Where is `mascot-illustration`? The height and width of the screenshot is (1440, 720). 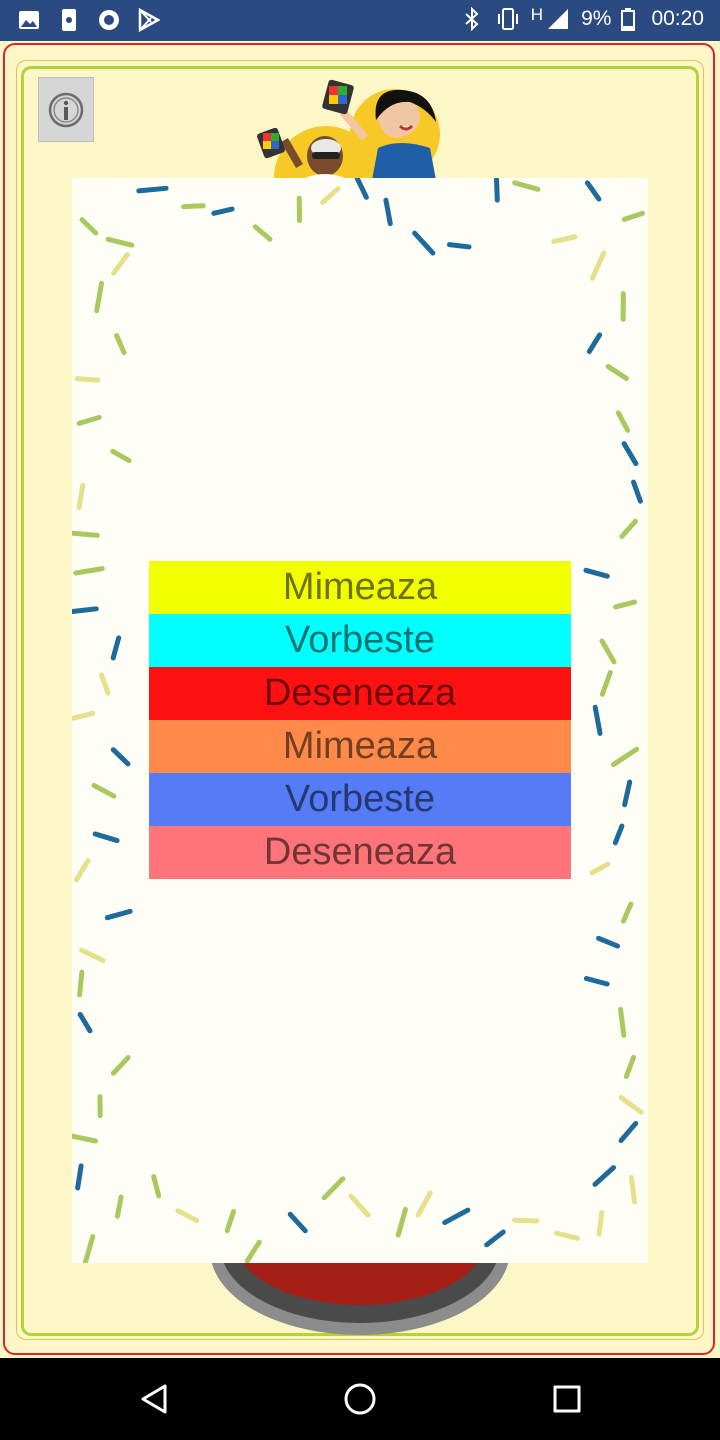
mascot-illustration is located at coordinates (350, 154).